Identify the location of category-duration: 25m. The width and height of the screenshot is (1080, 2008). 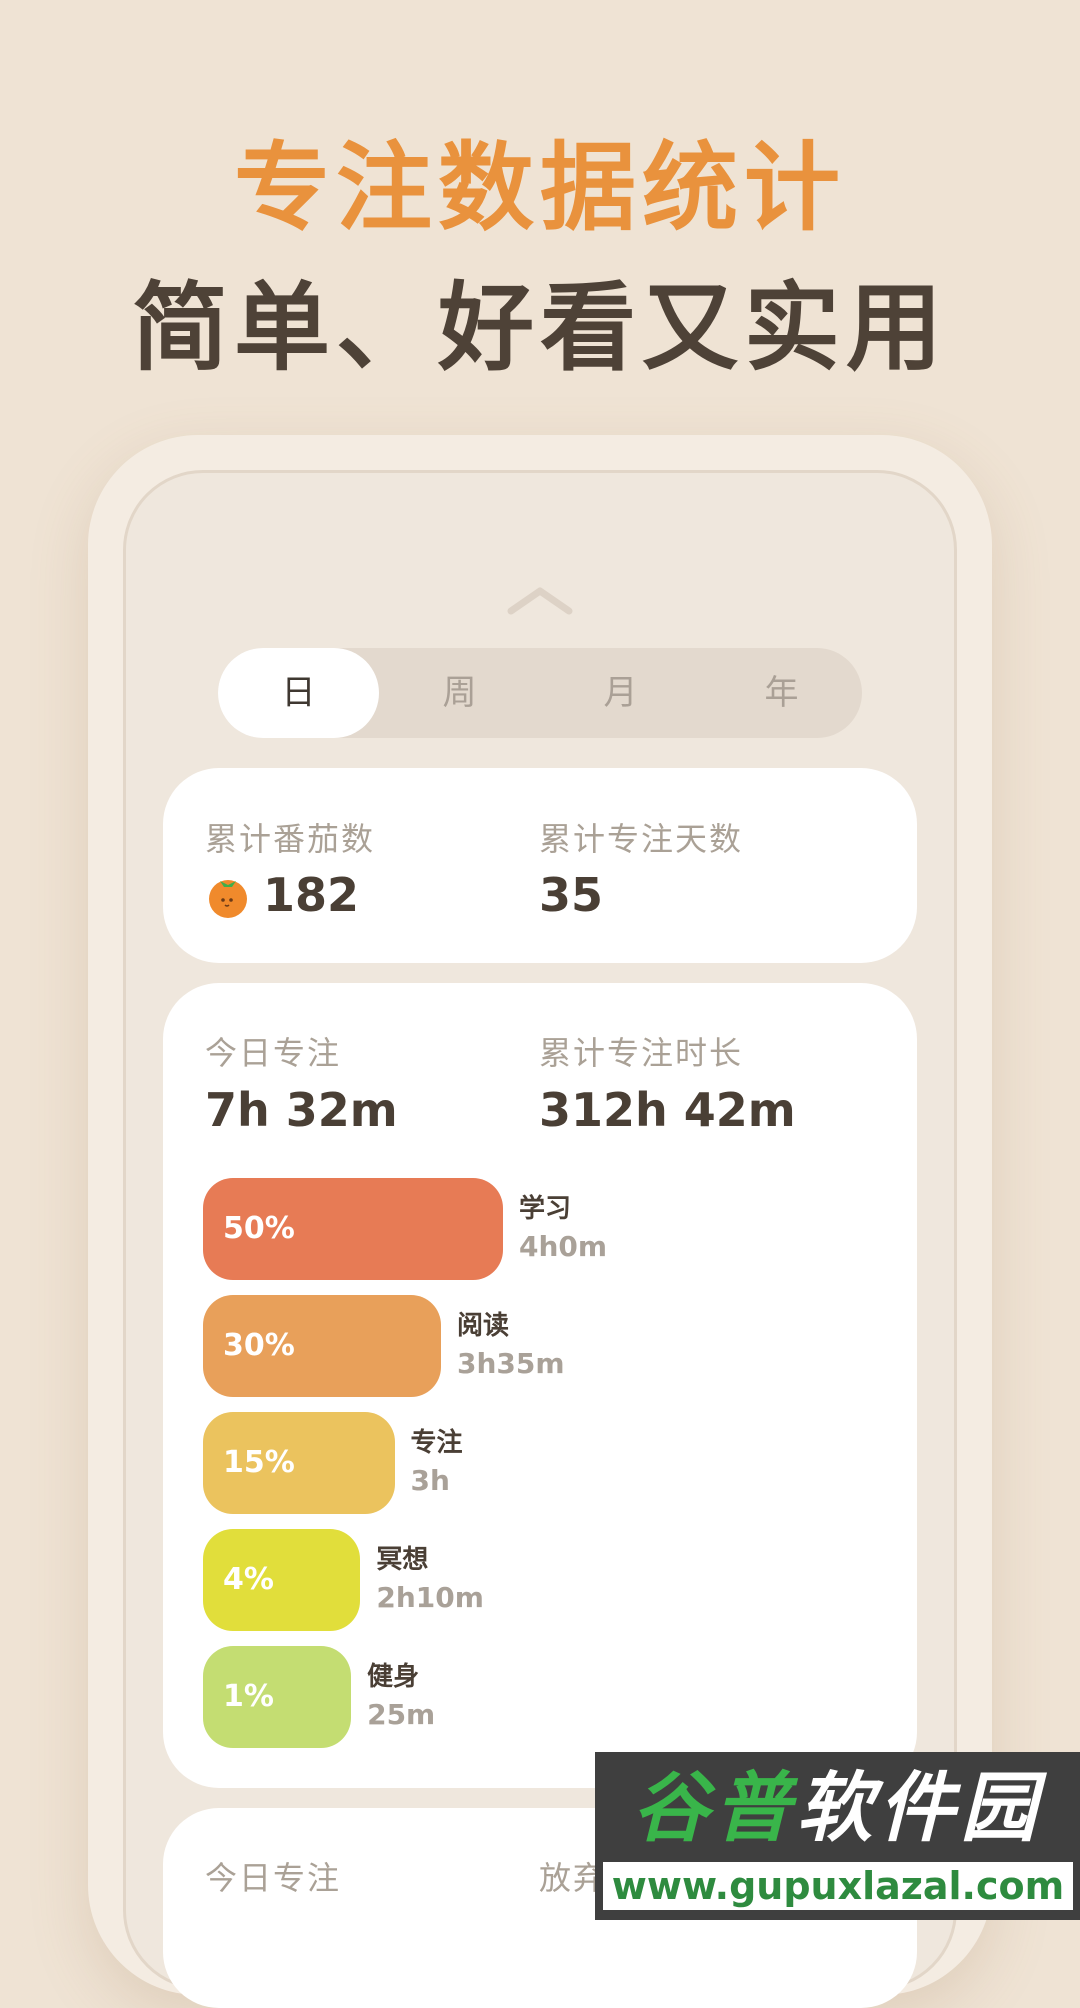
(401, 1714).